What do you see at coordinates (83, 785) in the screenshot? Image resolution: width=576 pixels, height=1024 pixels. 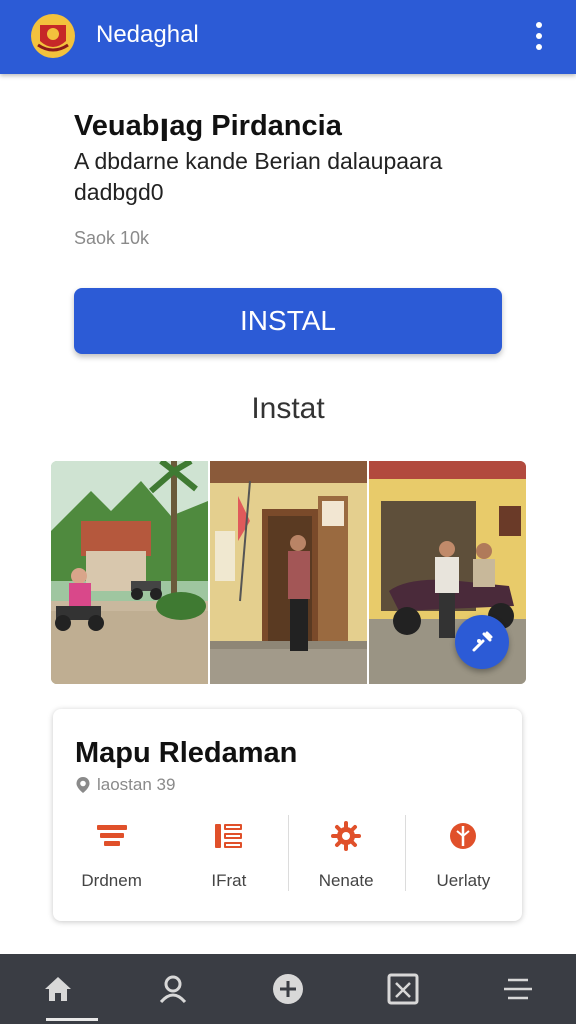 I see `location-pin-icon` at bounding box center [83, 785].